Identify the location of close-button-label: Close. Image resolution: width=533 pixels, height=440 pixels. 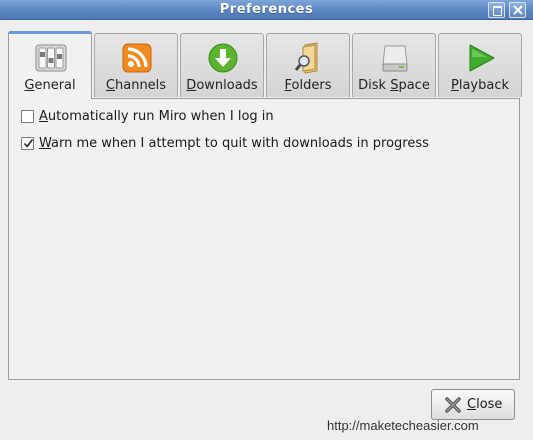
(485, 404).